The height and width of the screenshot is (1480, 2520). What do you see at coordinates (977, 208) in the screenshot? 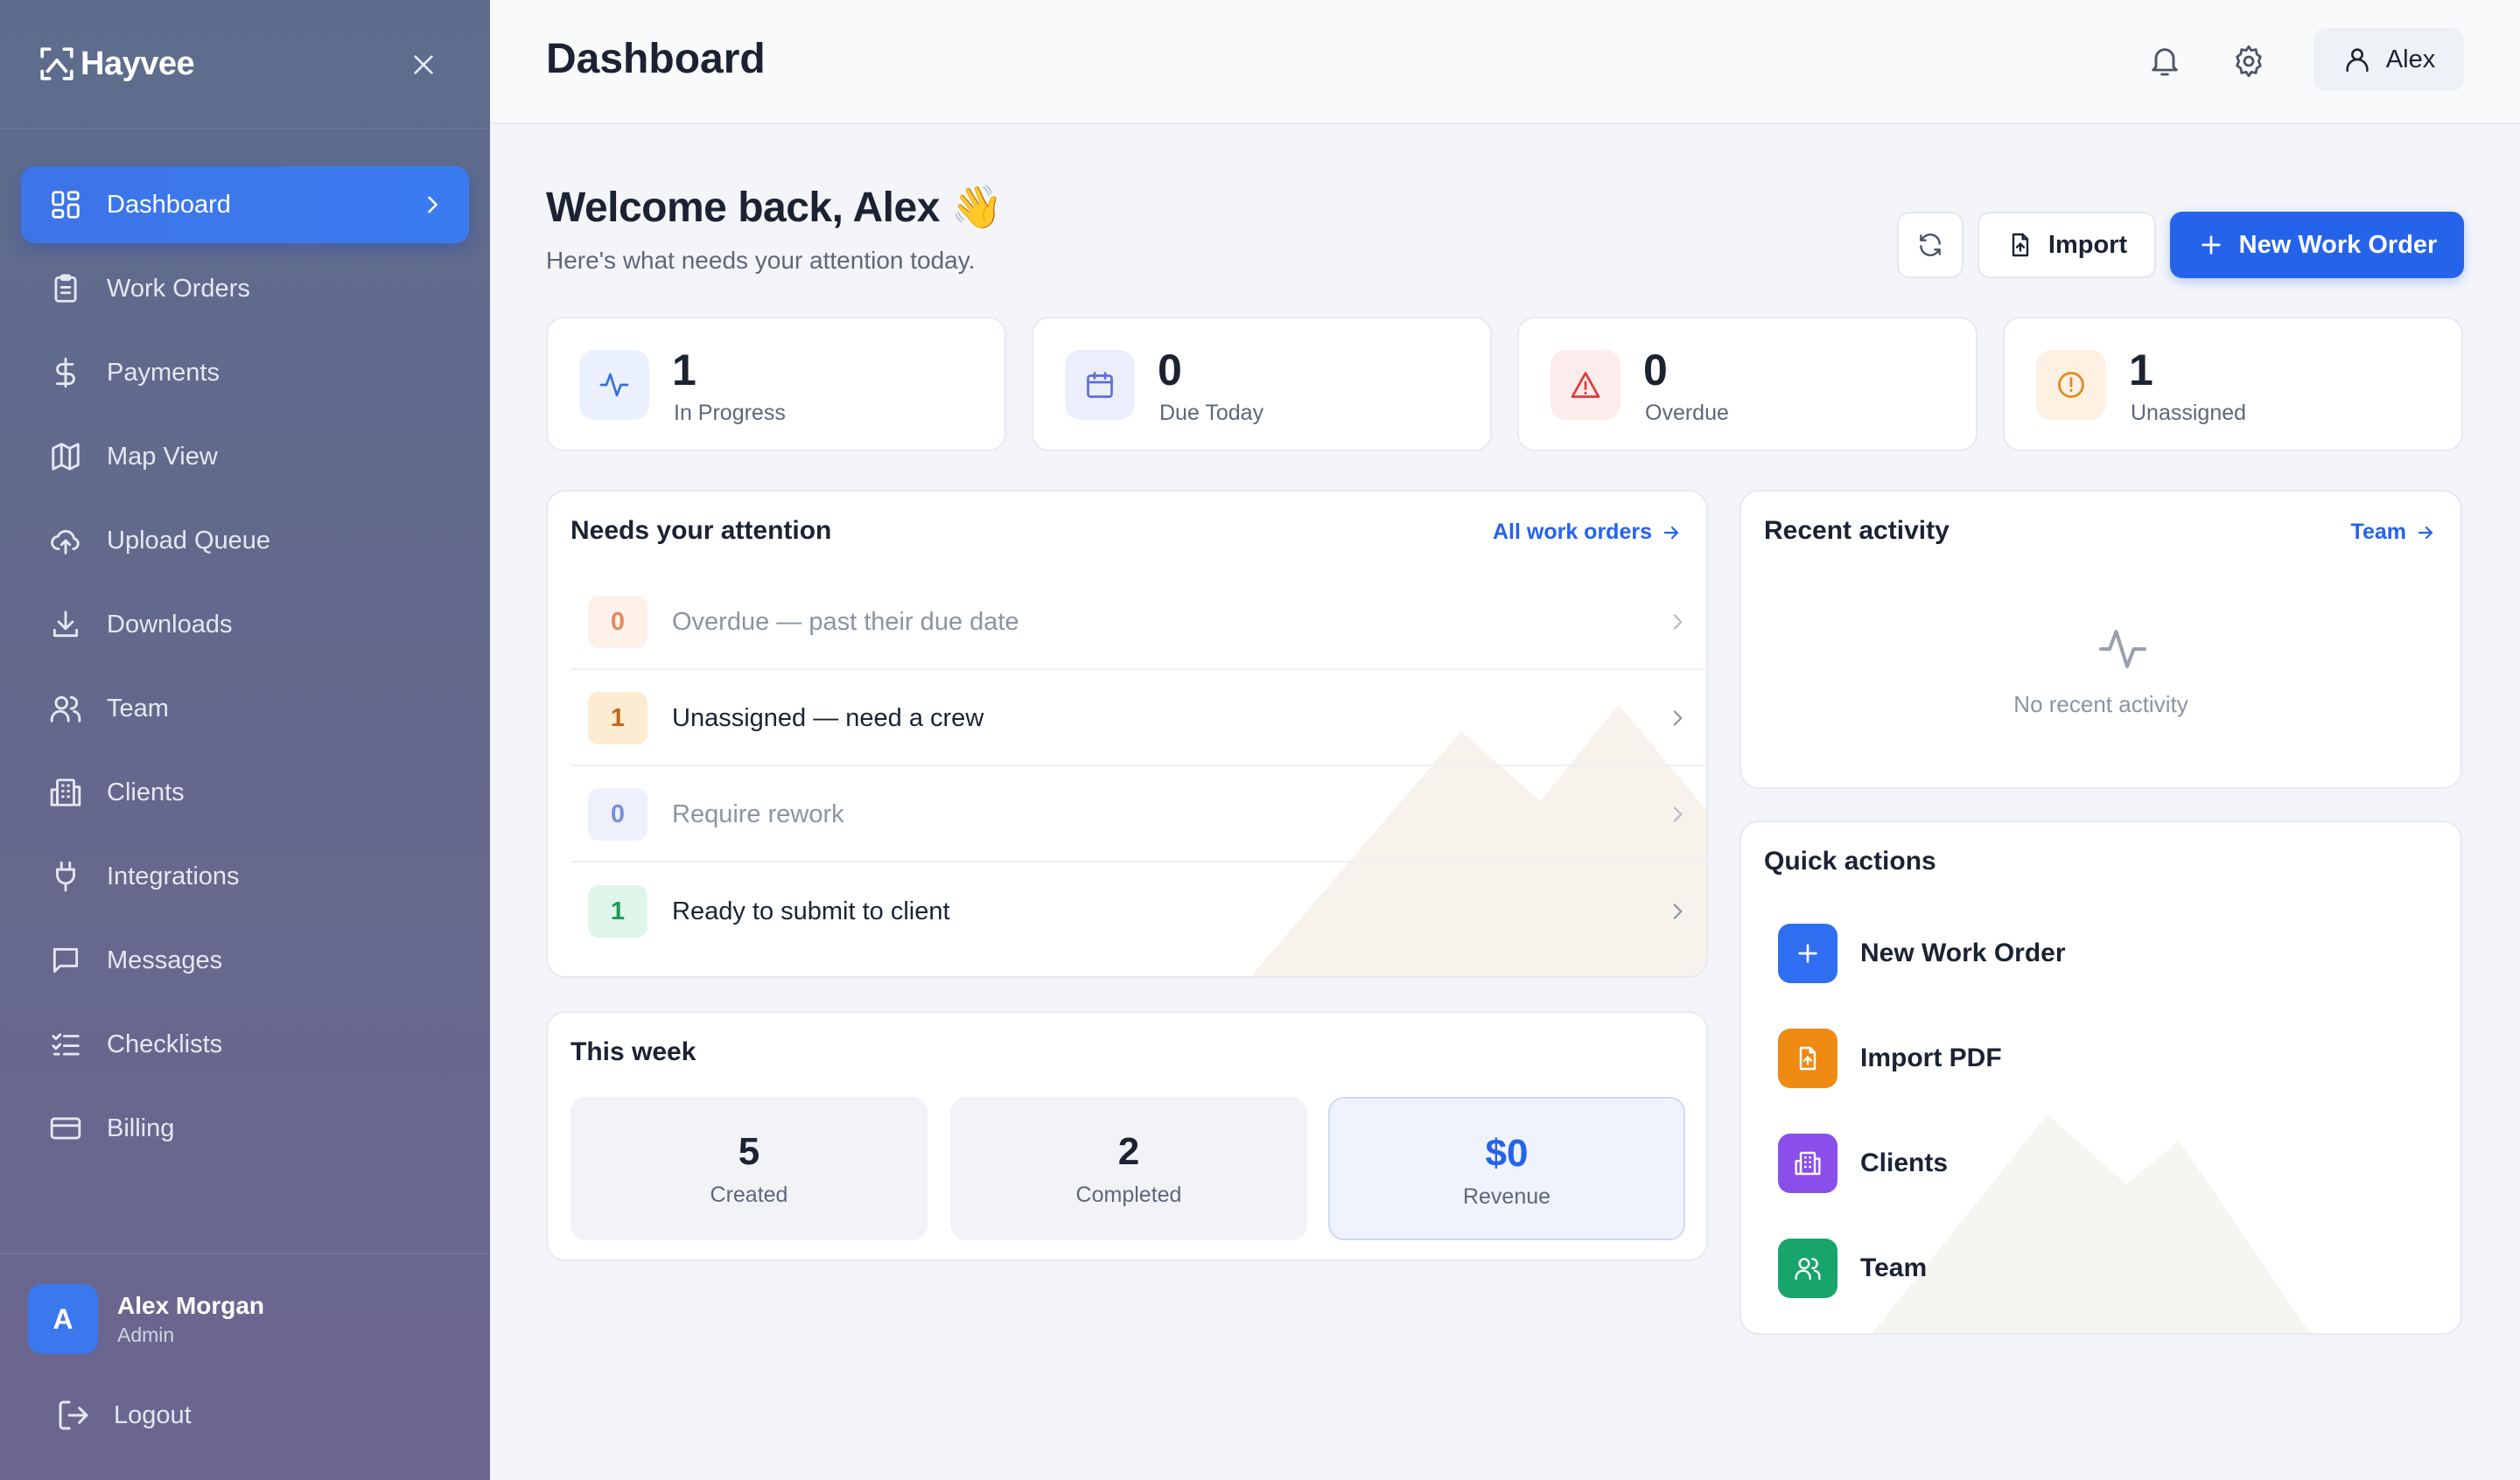
I see `wave-emoji: 👋` at bounding box center [977, 208].